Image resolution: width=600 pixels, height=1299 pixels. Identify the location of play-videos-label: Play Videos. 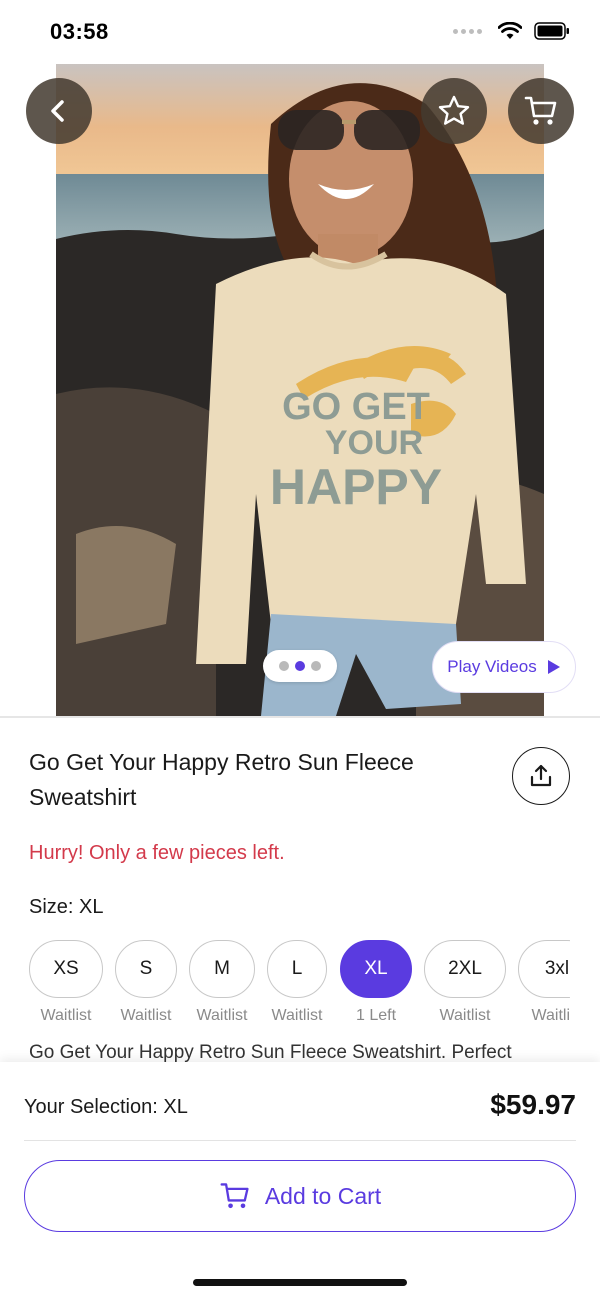
(492, 666).